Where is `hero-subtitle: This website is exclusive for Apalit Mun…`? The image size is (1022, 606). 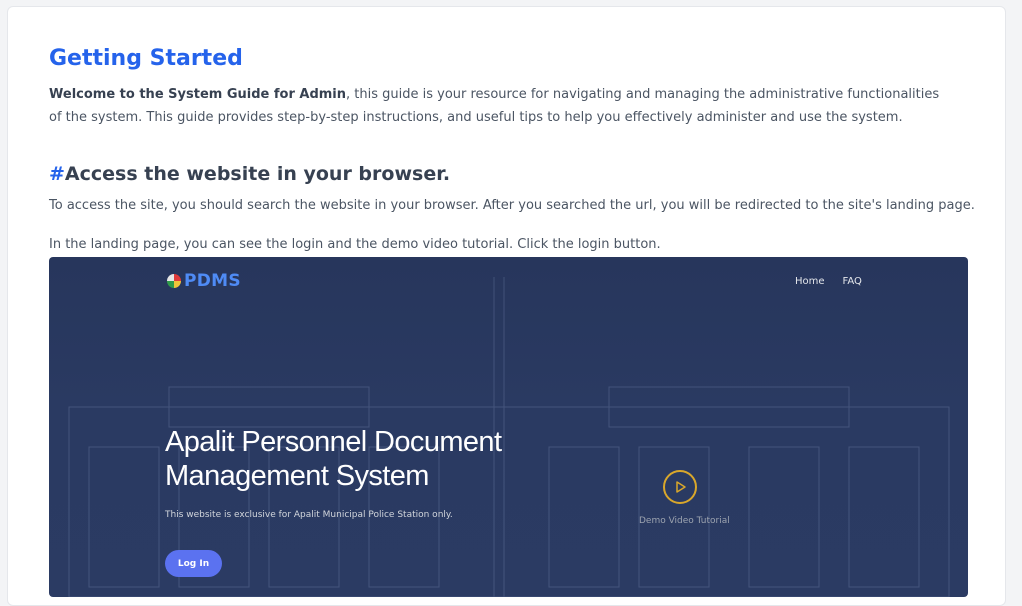 hero-subtitle: This website is exclusive for Apalit Mun… is located at coordinates (309, 515).